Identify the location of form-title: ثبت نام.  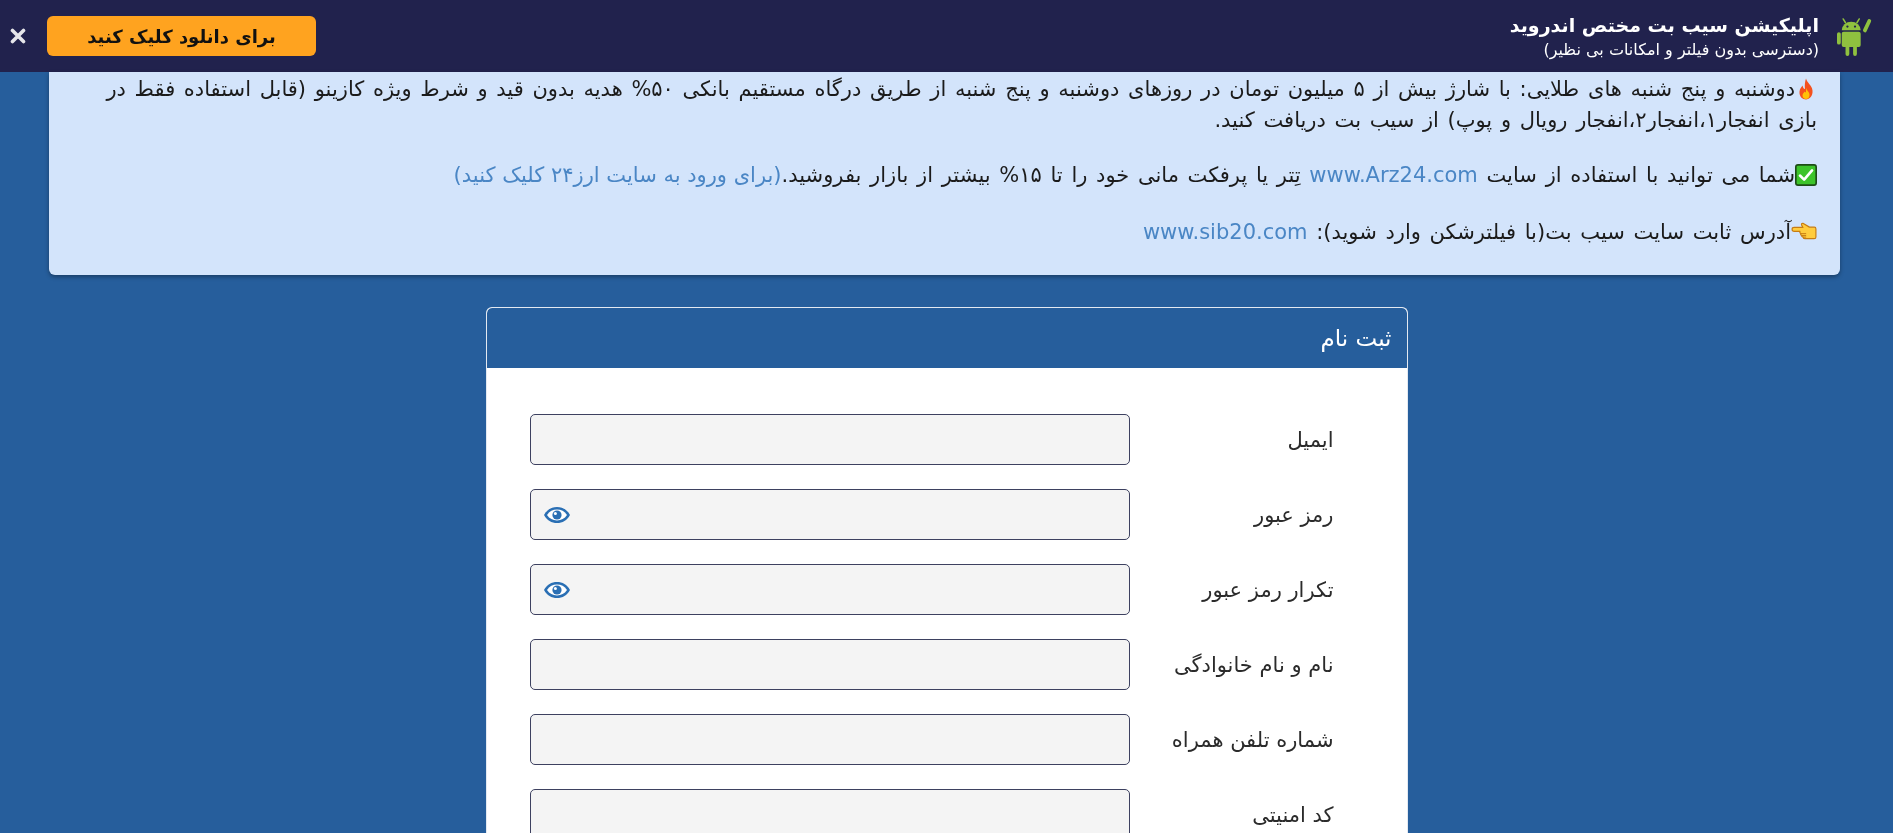
(1356, 338).